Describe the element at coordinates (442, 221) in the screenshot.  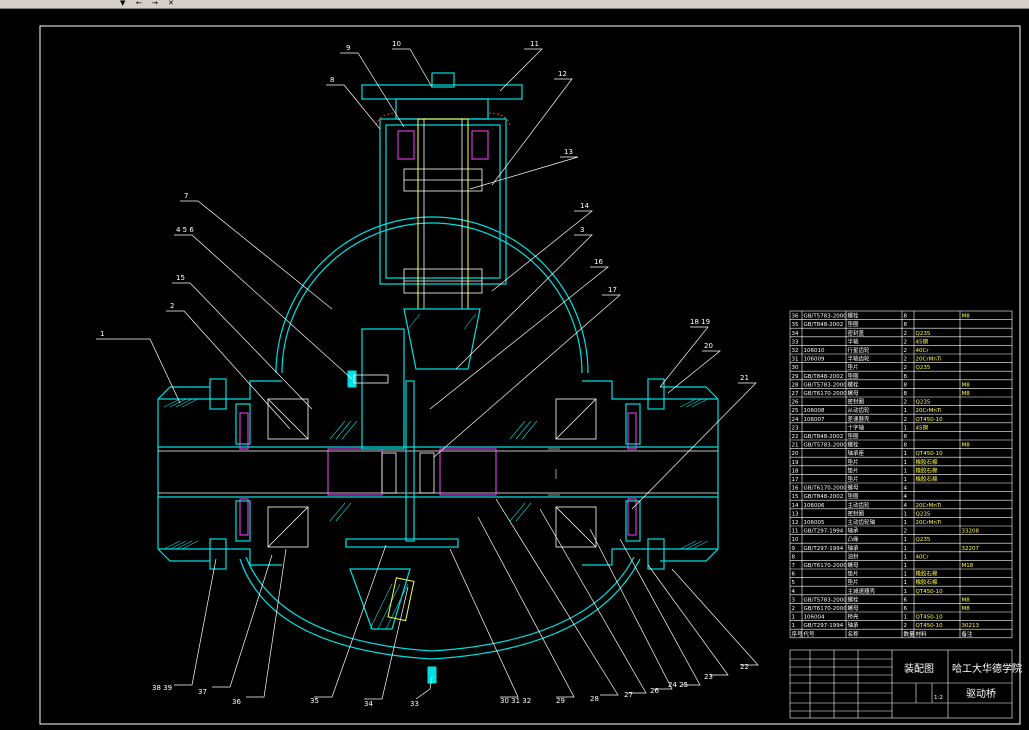
I see `pinion-housing` at that location.